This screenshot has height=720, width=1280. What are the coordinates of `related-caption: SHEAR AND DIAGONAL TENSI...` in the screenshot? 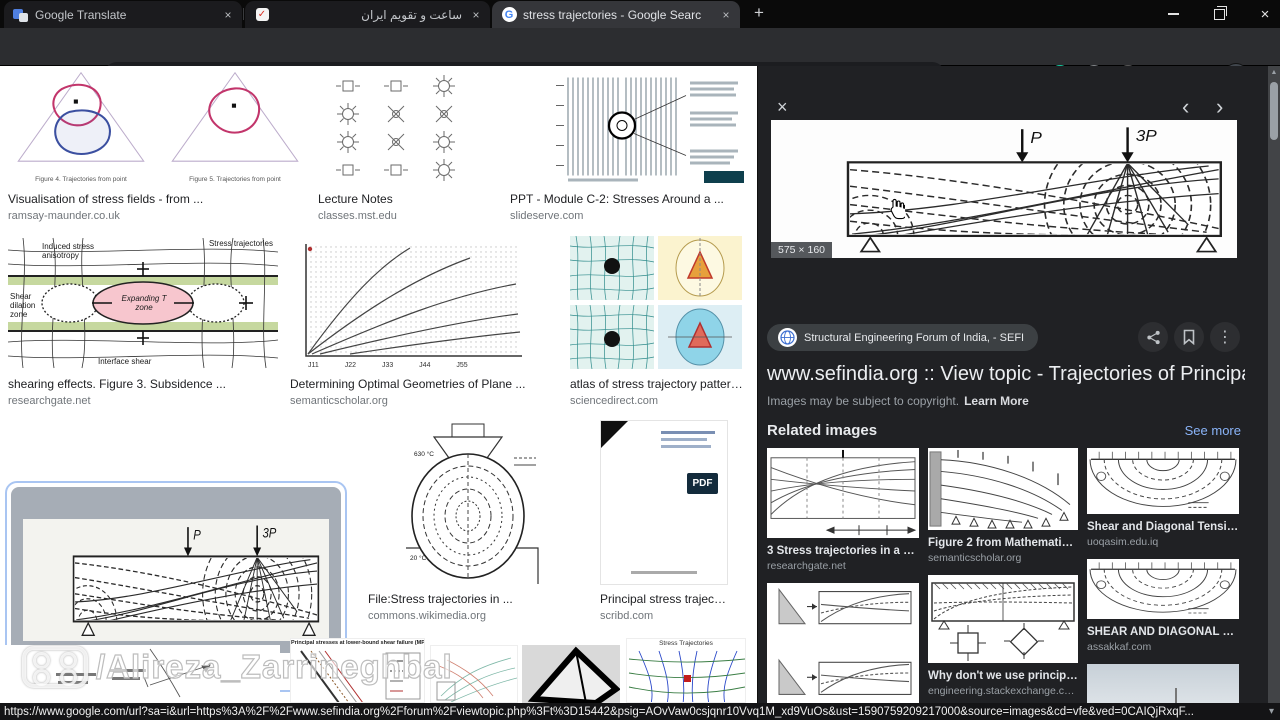 It's located at (1163, 632).